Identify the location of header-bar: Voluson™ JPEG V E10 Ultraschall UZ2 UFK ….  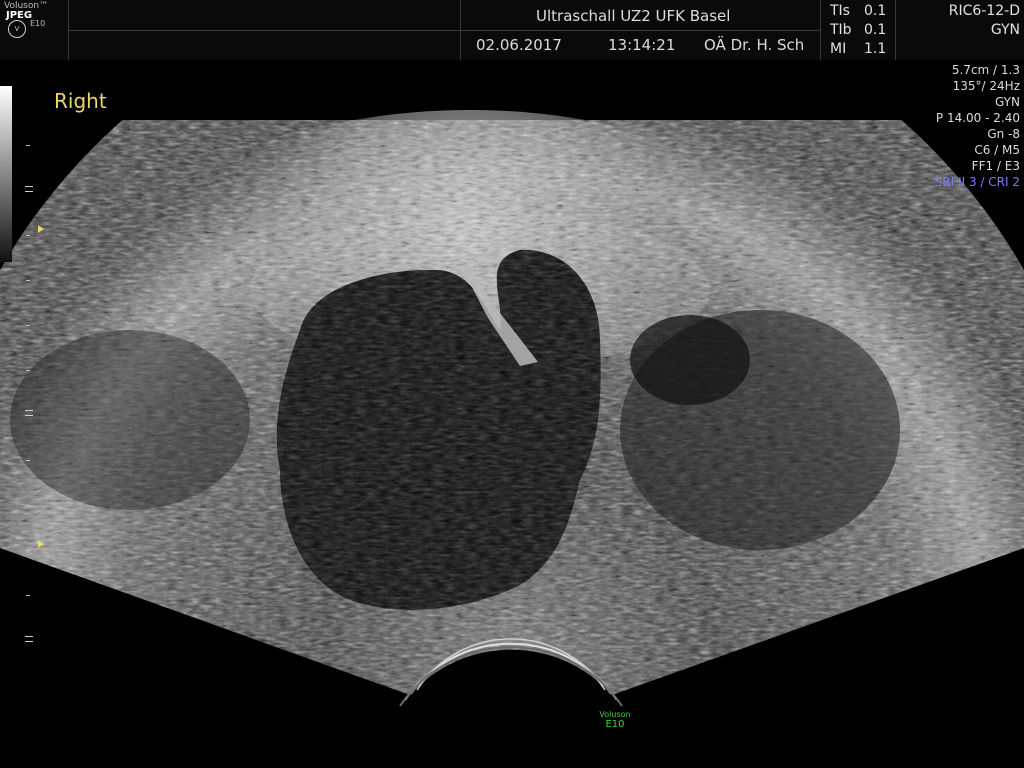
(512, 30).